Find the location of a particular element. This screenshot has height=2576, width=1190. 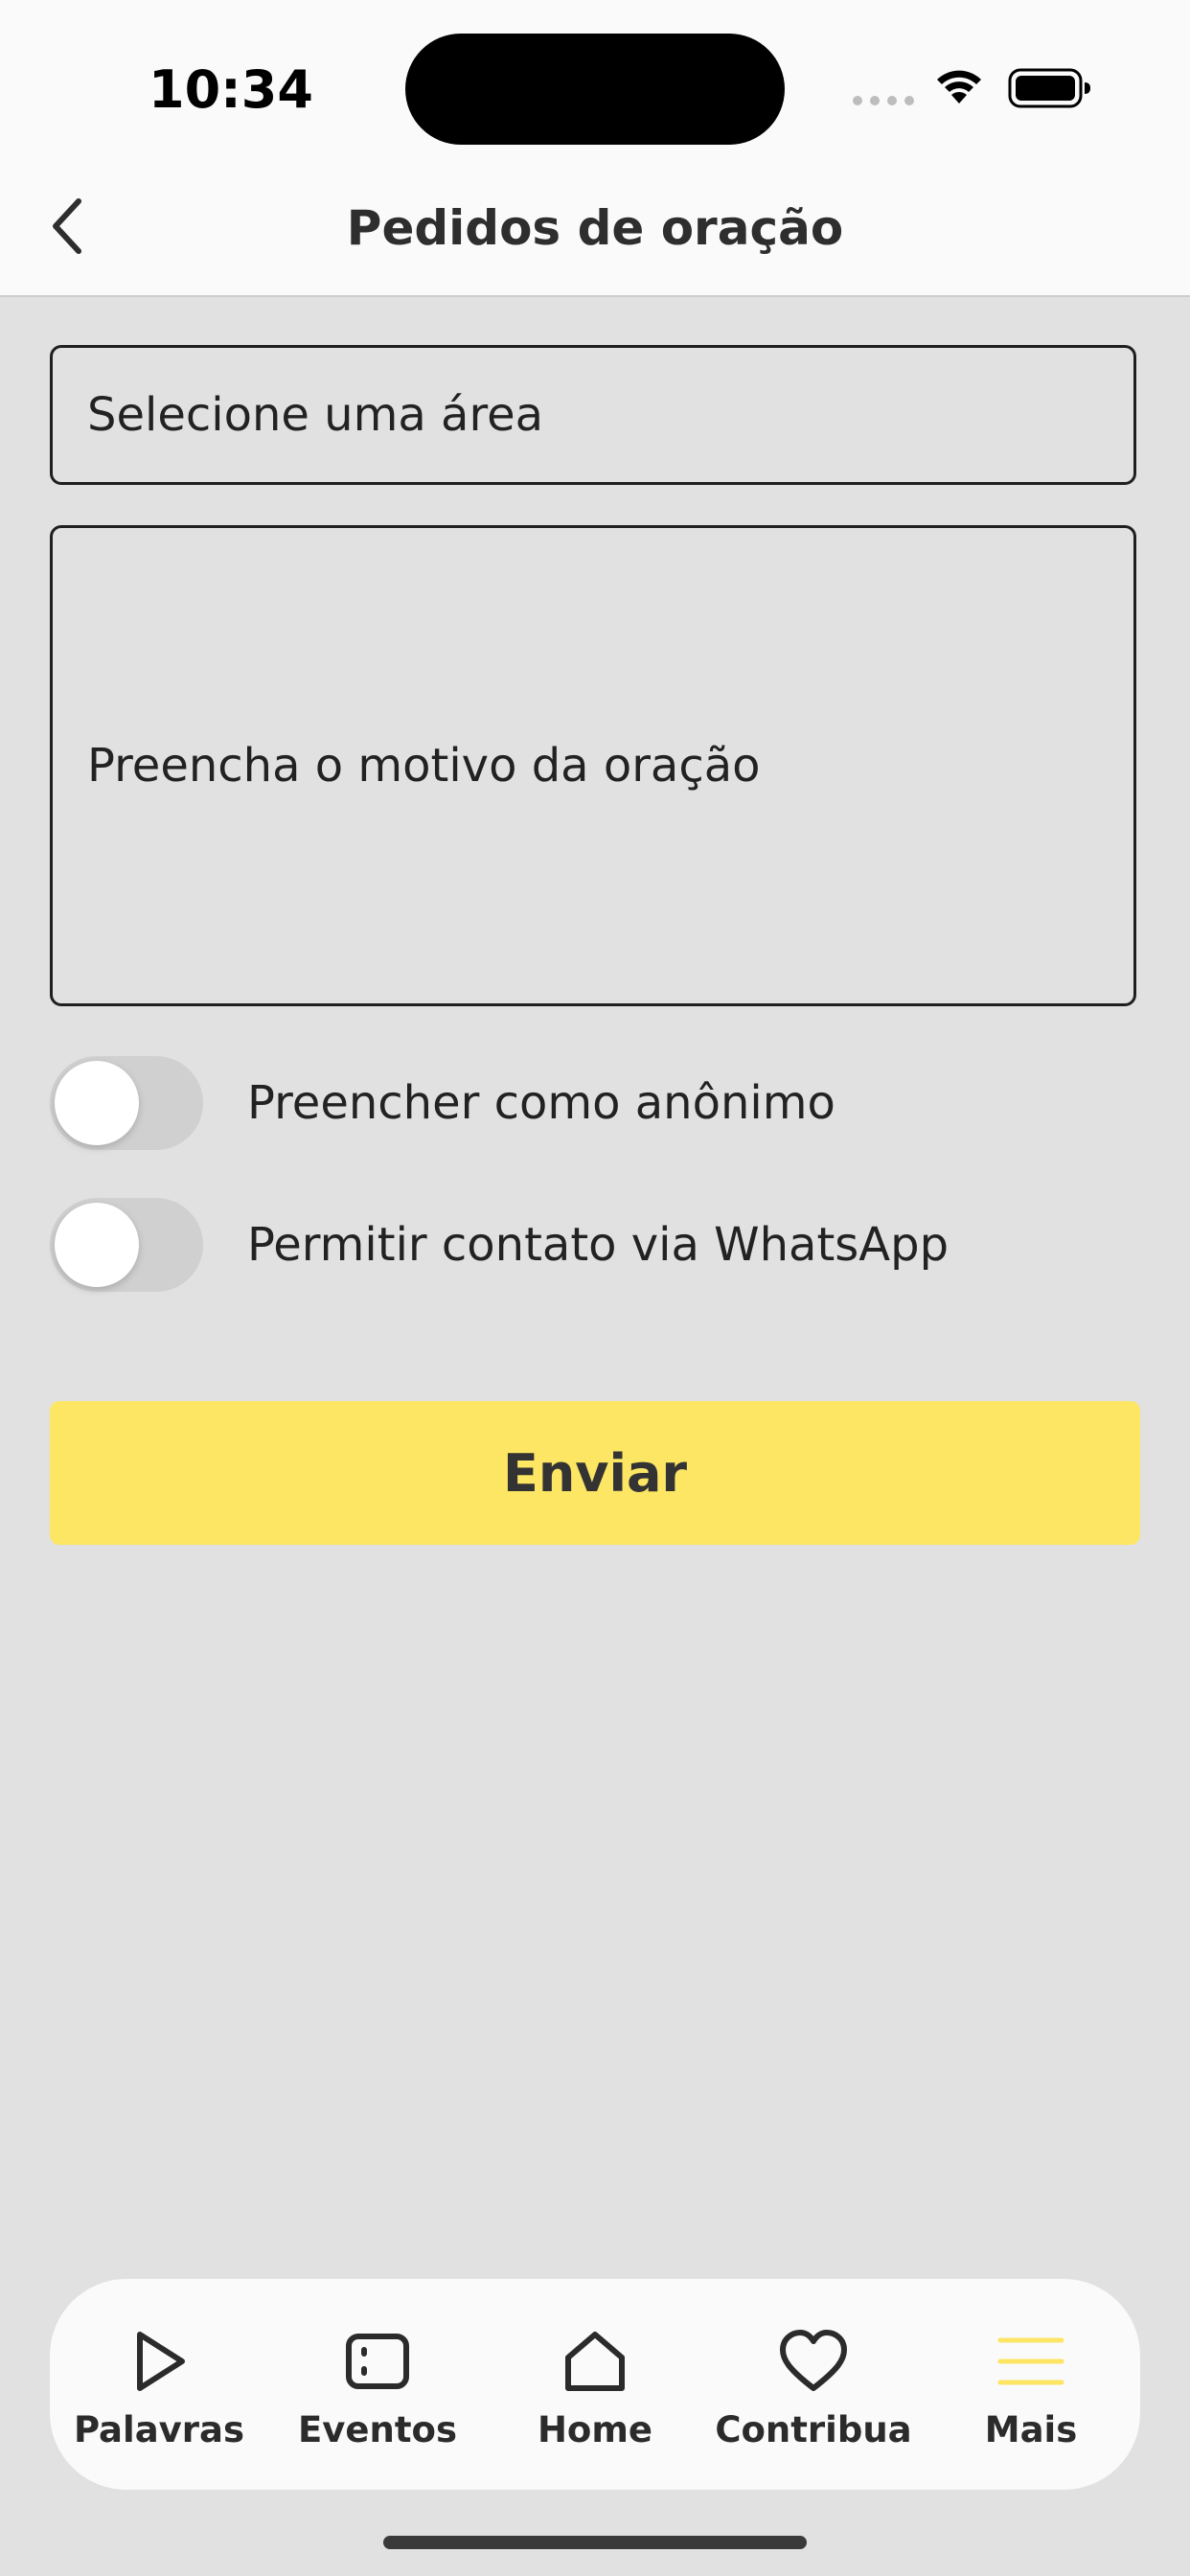

whatsapp-toggle-row: Permitir contato via WhatsApp is located at coordinates (593, 1245).